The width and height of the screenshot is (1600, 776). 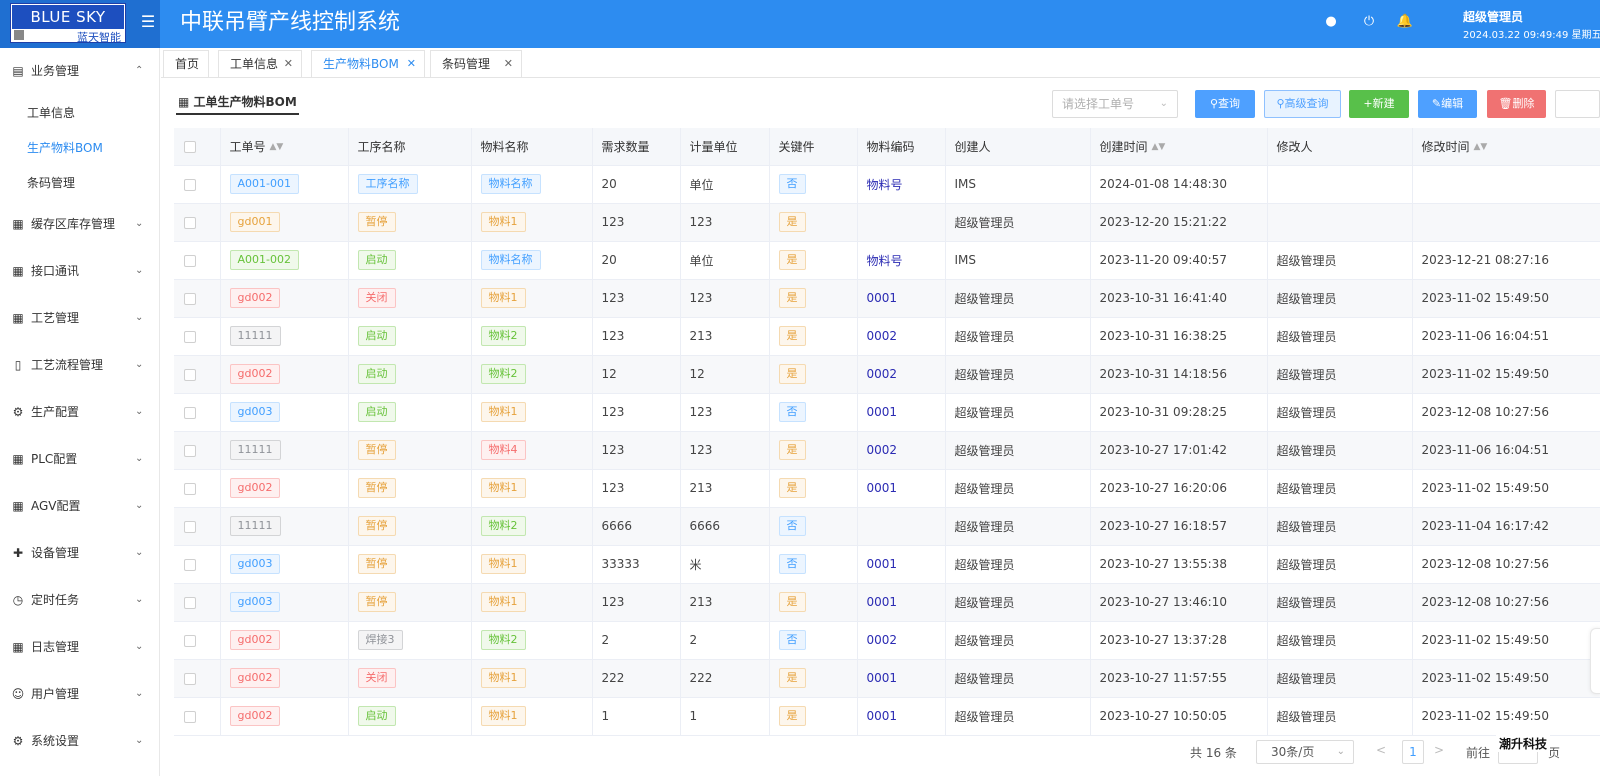 What do you see at coordinates (68, 23) in the screenshot?
I see `logo: BLUE SKY 蓝天智能` at bounding box center [68, 23].